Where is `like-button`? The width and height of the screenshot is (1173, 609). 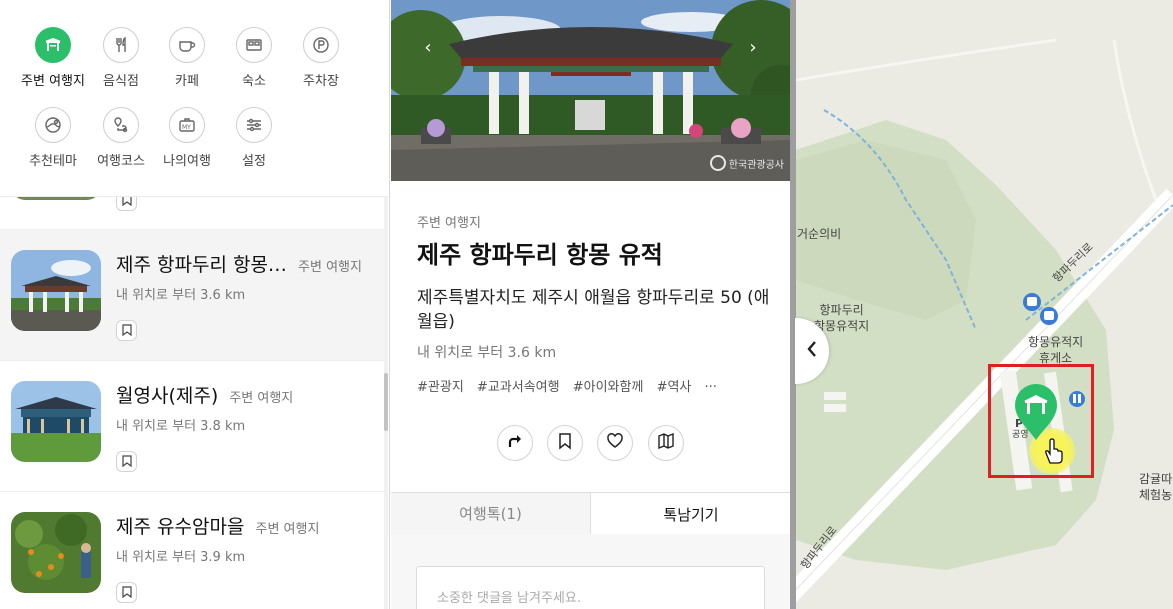
like-button is located at coordinates (615, 443).